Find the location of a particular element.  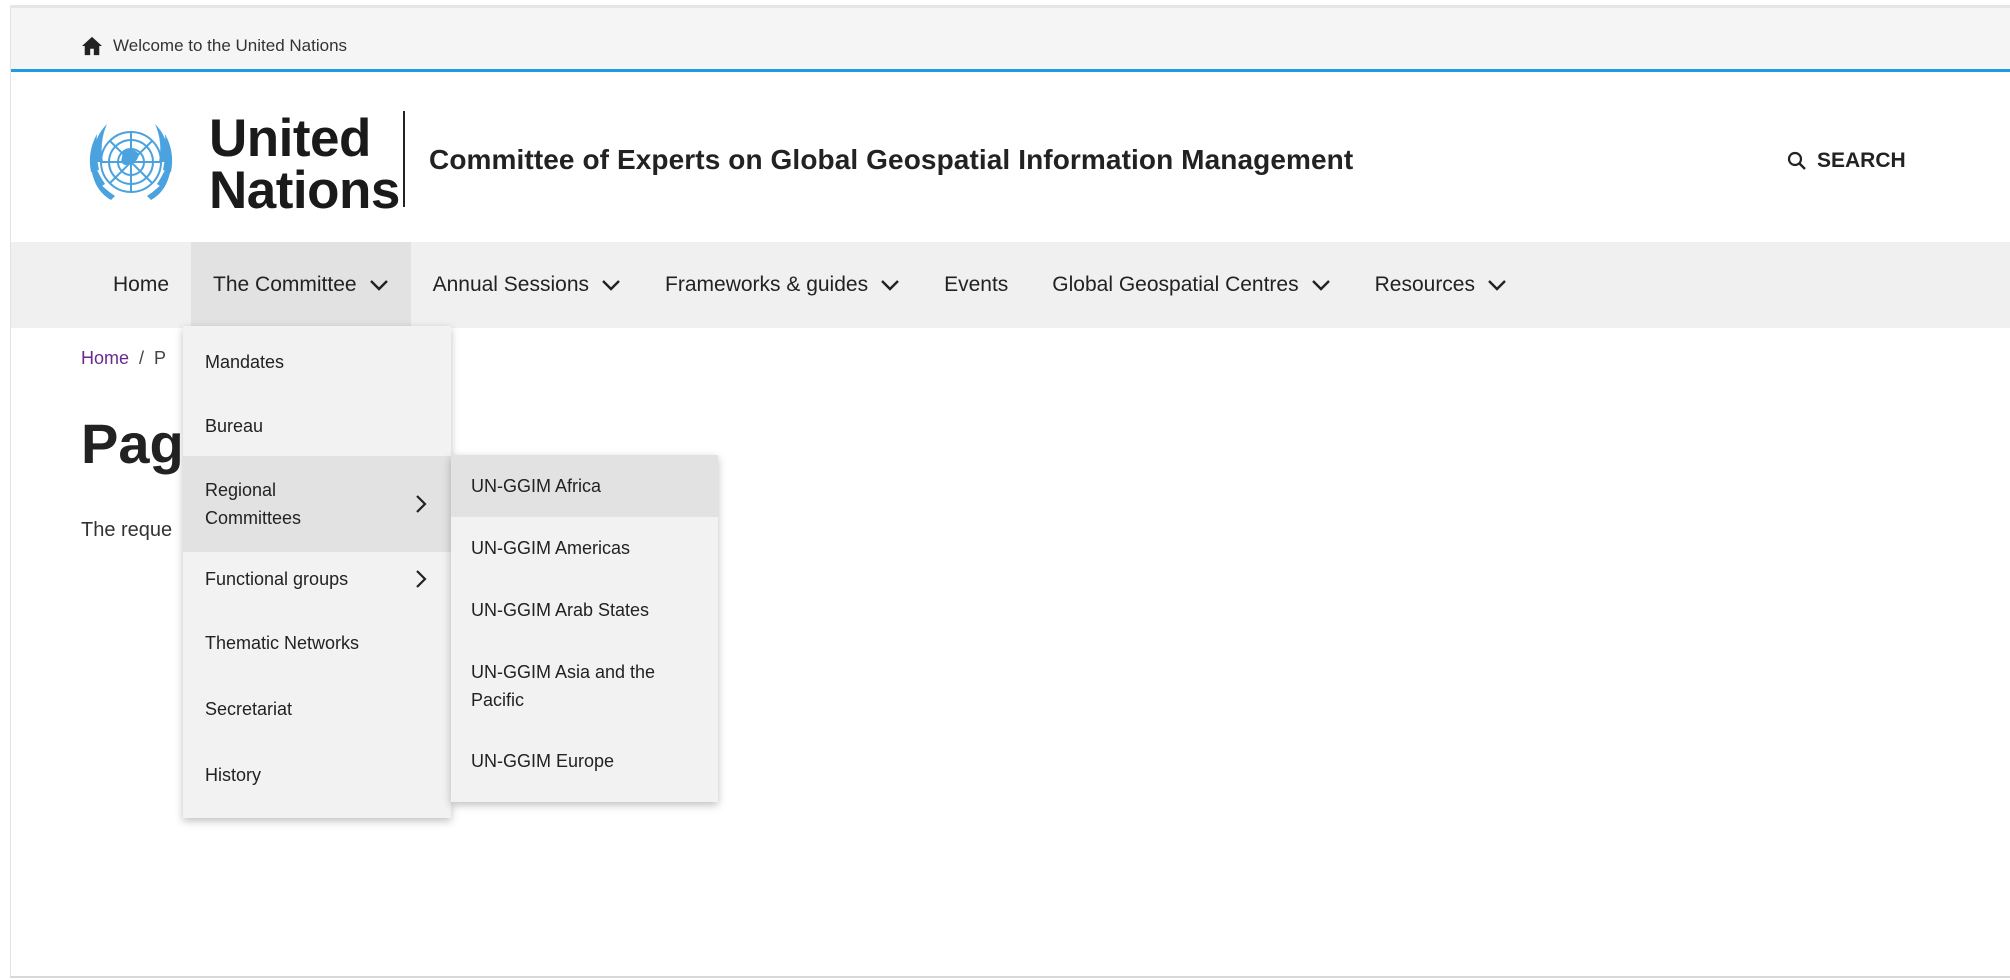

menu-item-label: UN-GGIM Americas is located at coordinates (551, 548).